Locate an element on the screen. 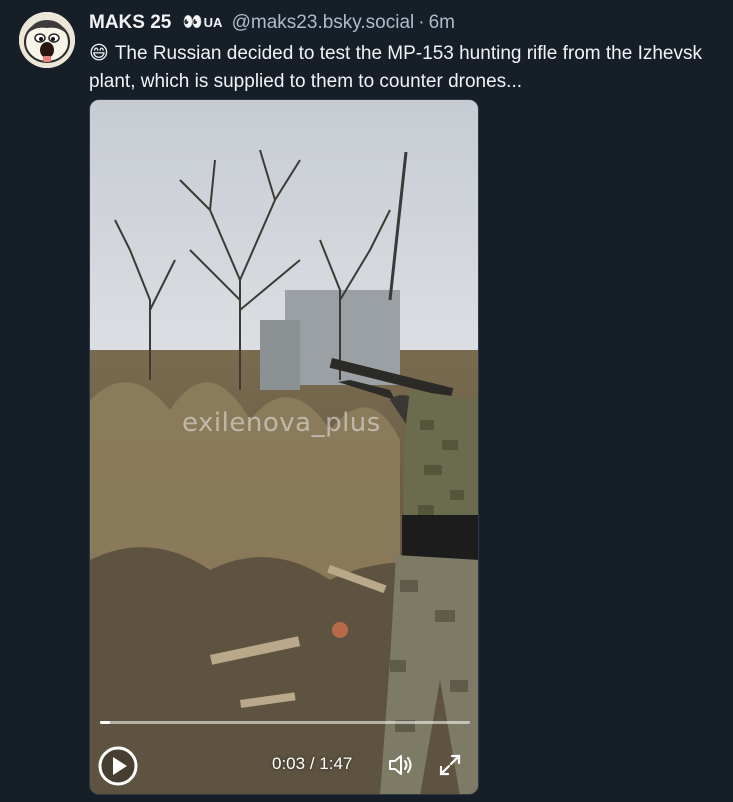 The height and width of the screenshot is (802, 733). video-progress-bar is located at coordinates (285, 722).